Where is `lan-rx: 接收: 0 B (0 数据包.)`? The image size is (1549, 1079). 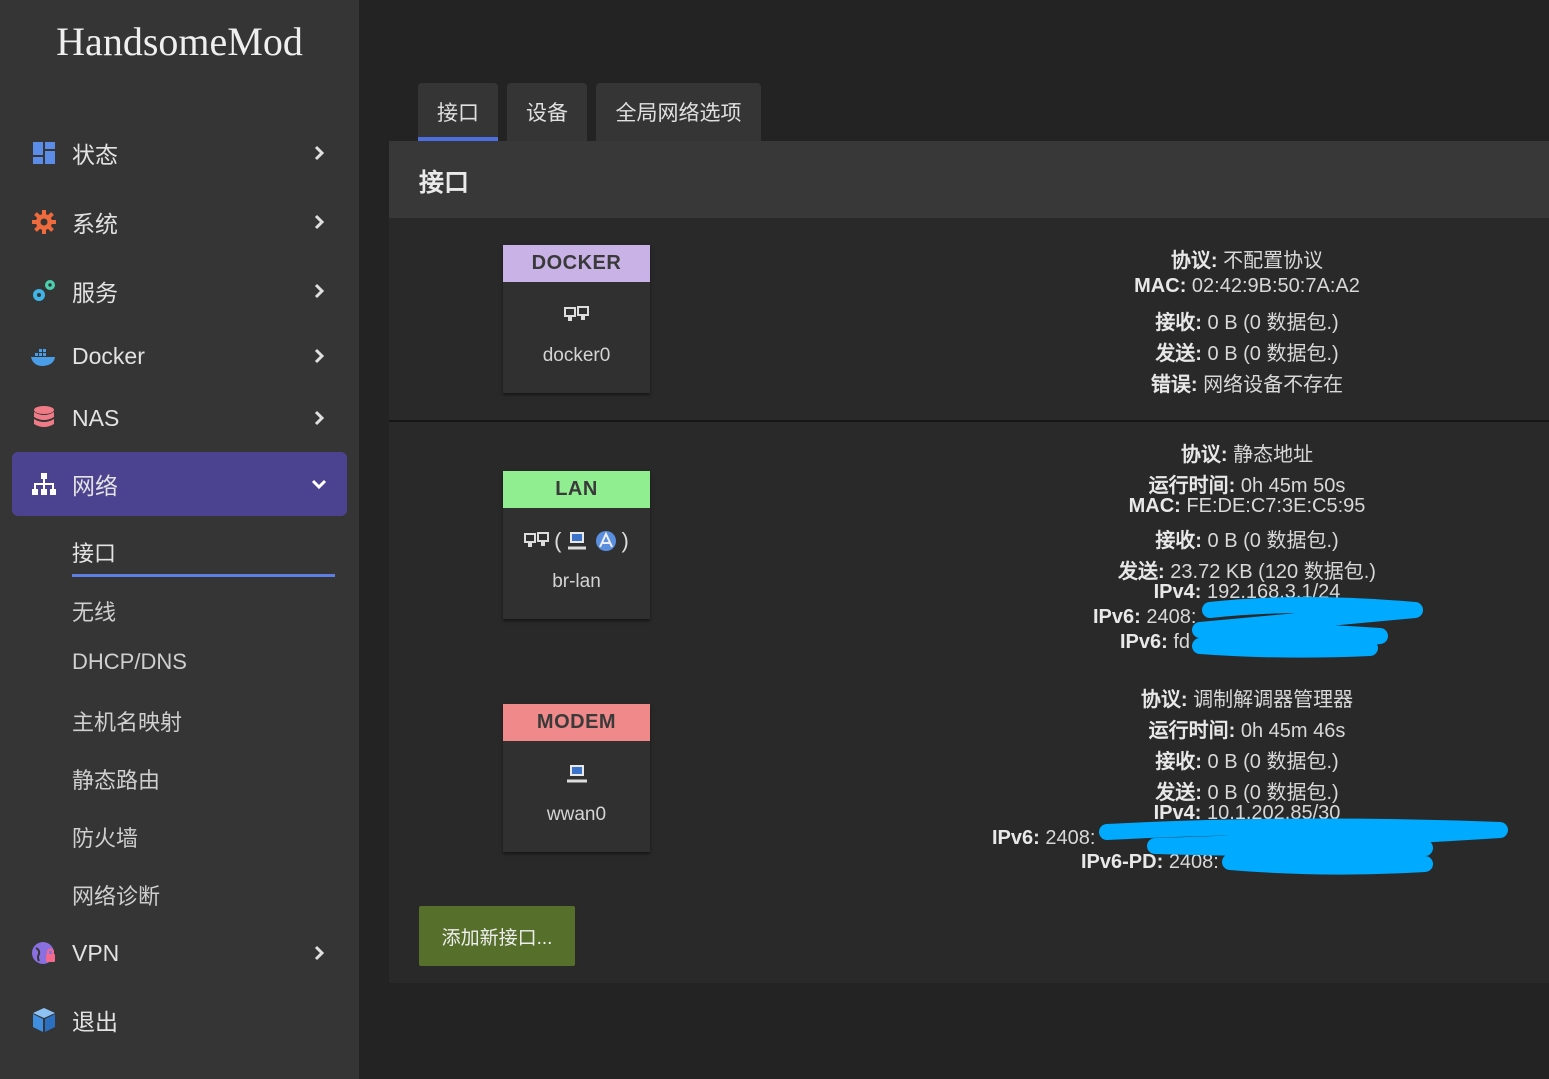 lan-rx: 接收: 0 B (0 数据包.) is located at coordinates (1247, 541).